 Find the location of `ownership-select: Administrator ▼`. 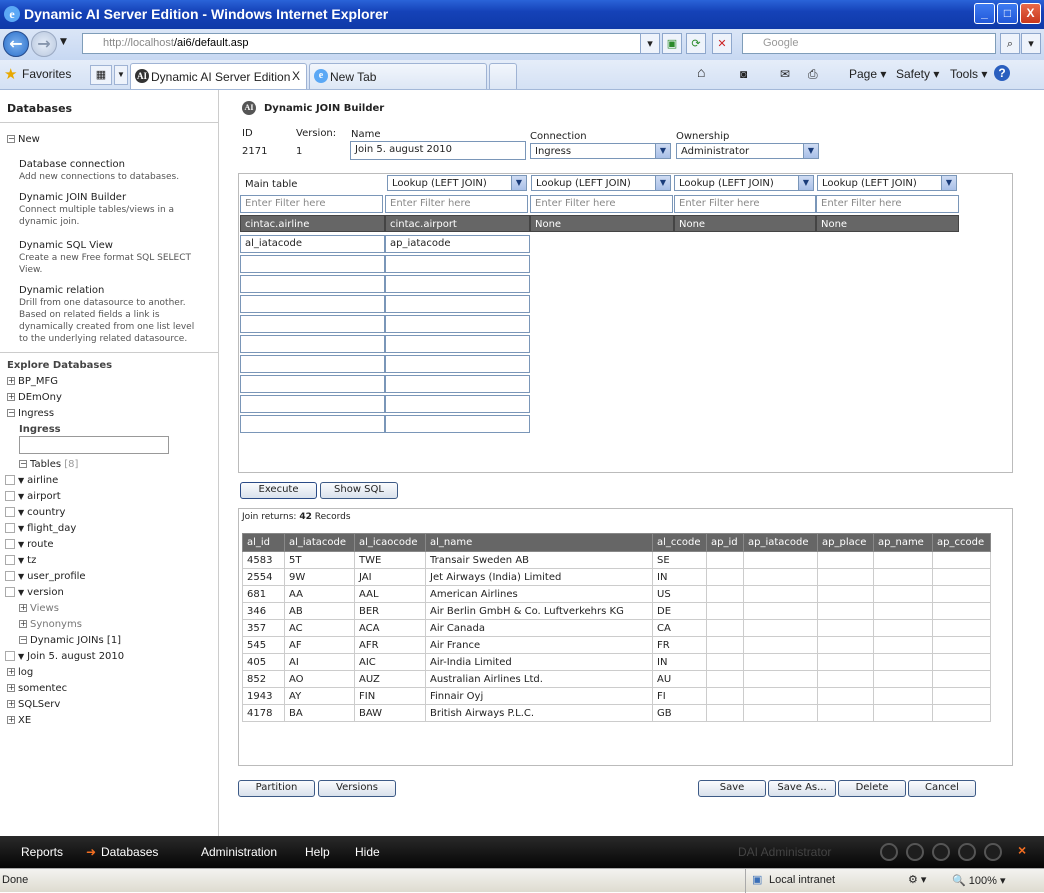

ownership-select: Administrator ▼ is located at coordinates (747, 151).